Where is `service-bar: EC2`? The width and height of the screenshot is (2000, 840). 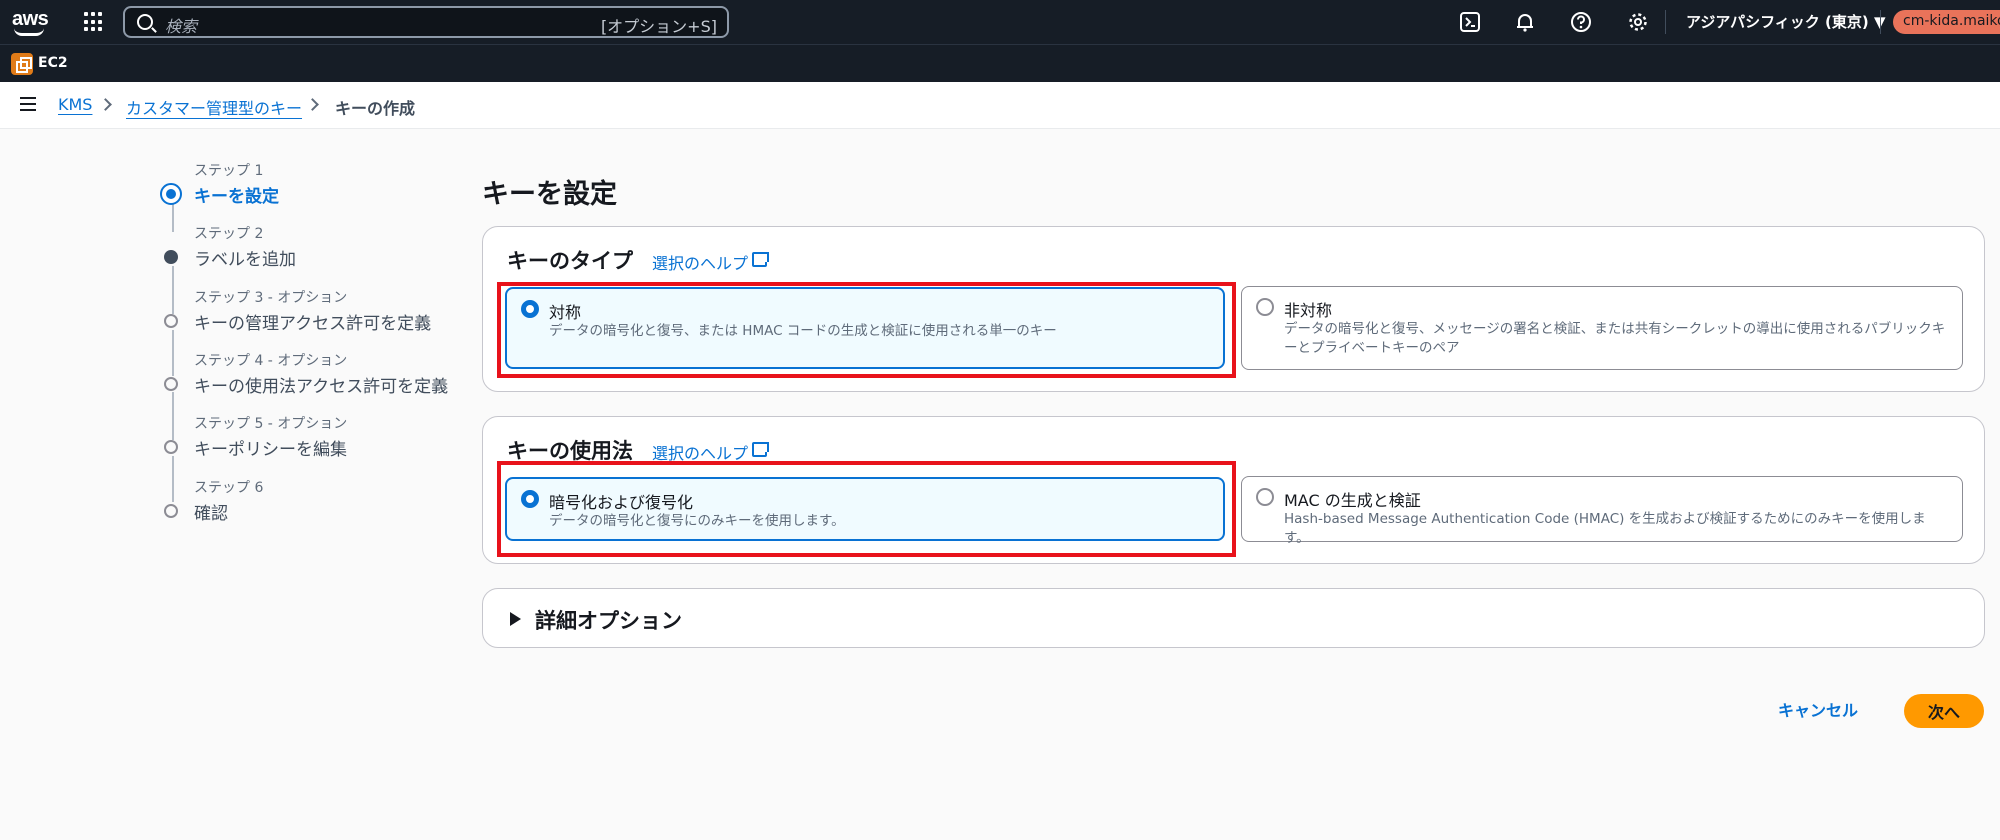 service-bar: EC2 is located at coordinates (1000, 63).